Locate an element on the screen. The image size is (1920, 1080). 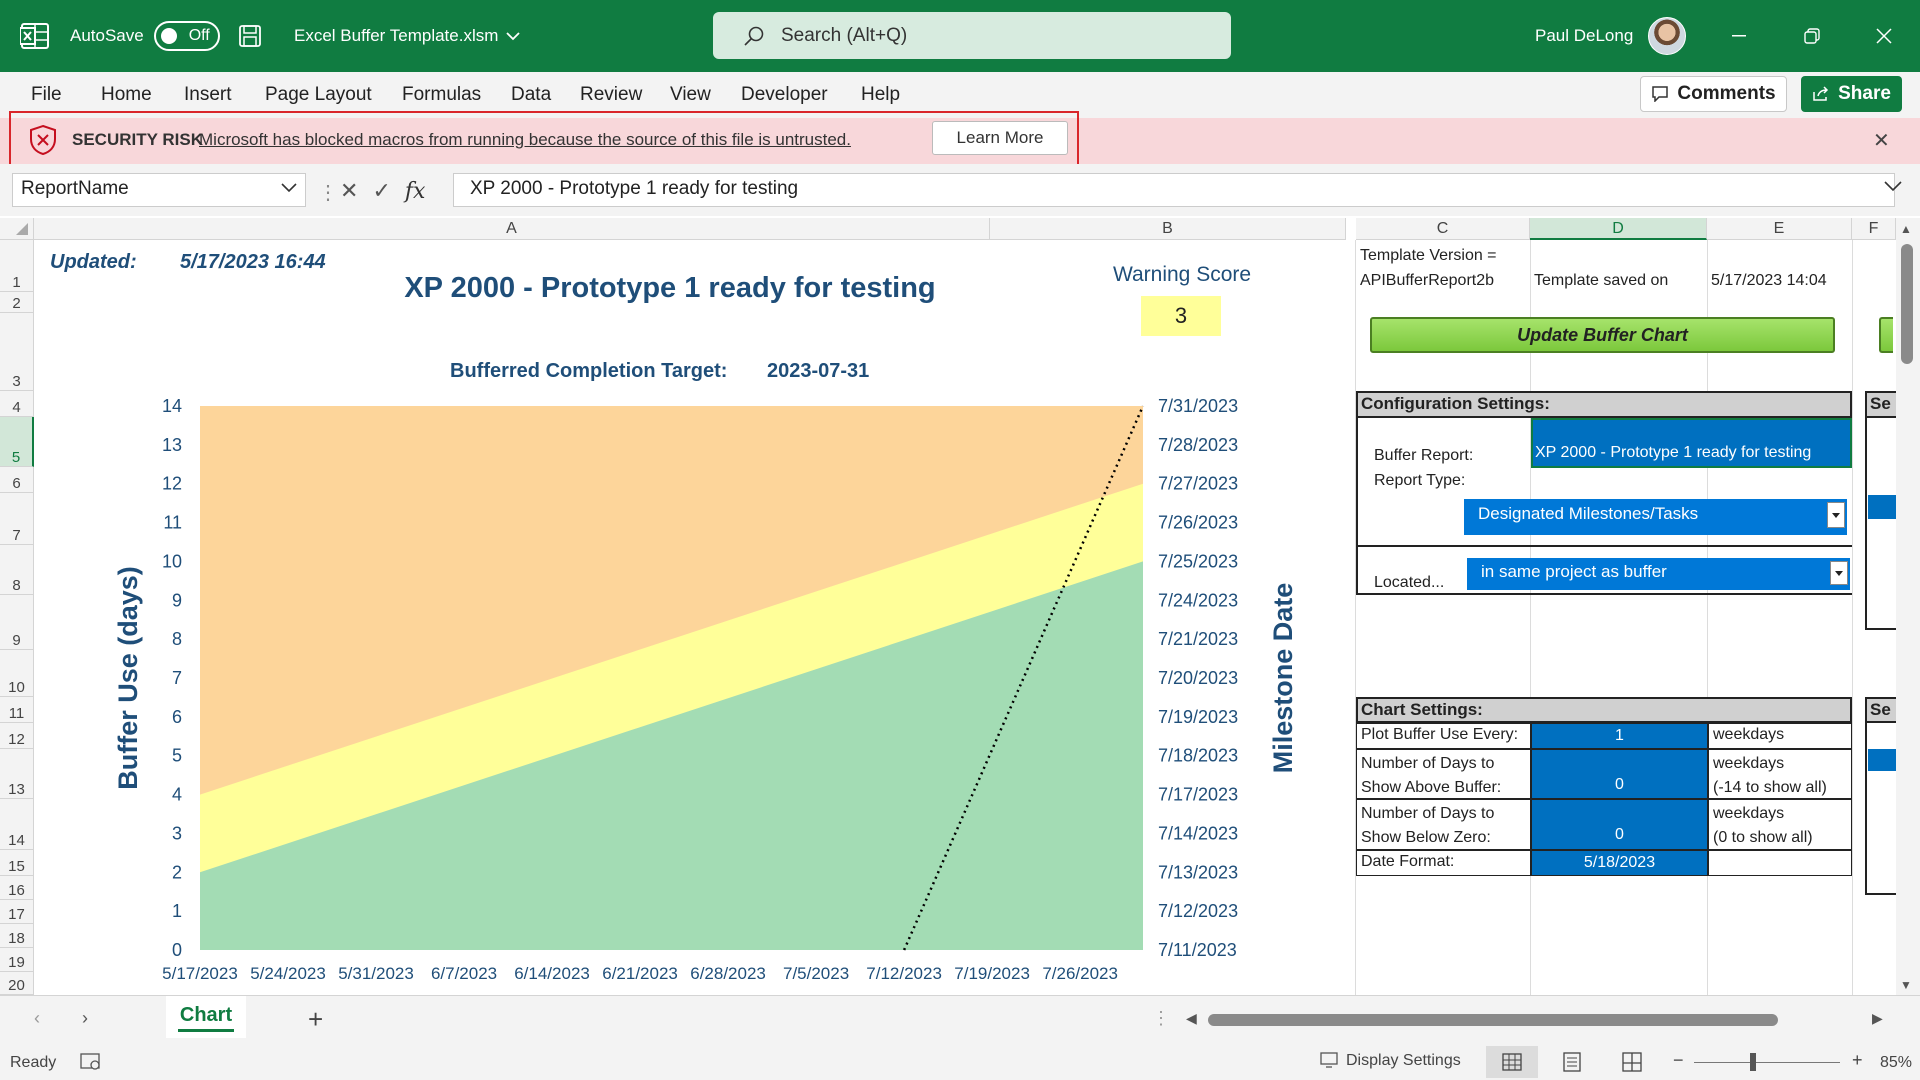
days-below-input: 0 is located at coordinates (1619, 824).